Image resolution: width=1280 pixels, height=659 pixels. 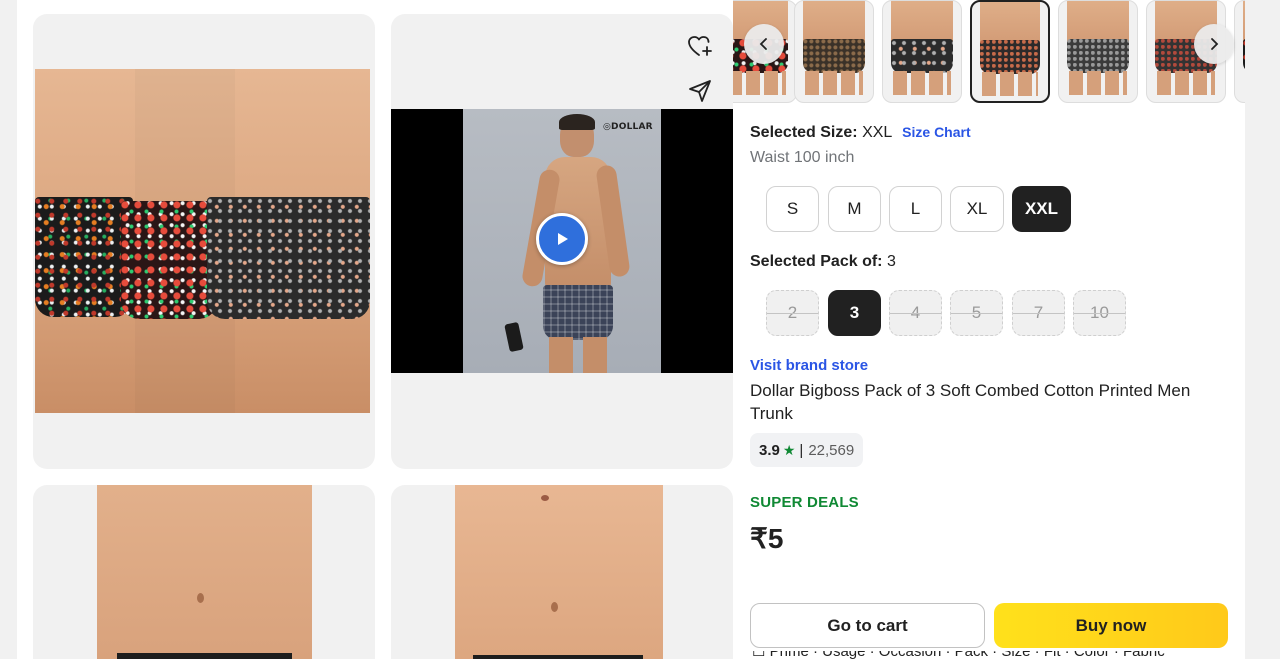 What do you see at coordinates (1111, 625) in the screenshot?
I see `buy-now-button: Buy now` at bounding box center [1111, 625].